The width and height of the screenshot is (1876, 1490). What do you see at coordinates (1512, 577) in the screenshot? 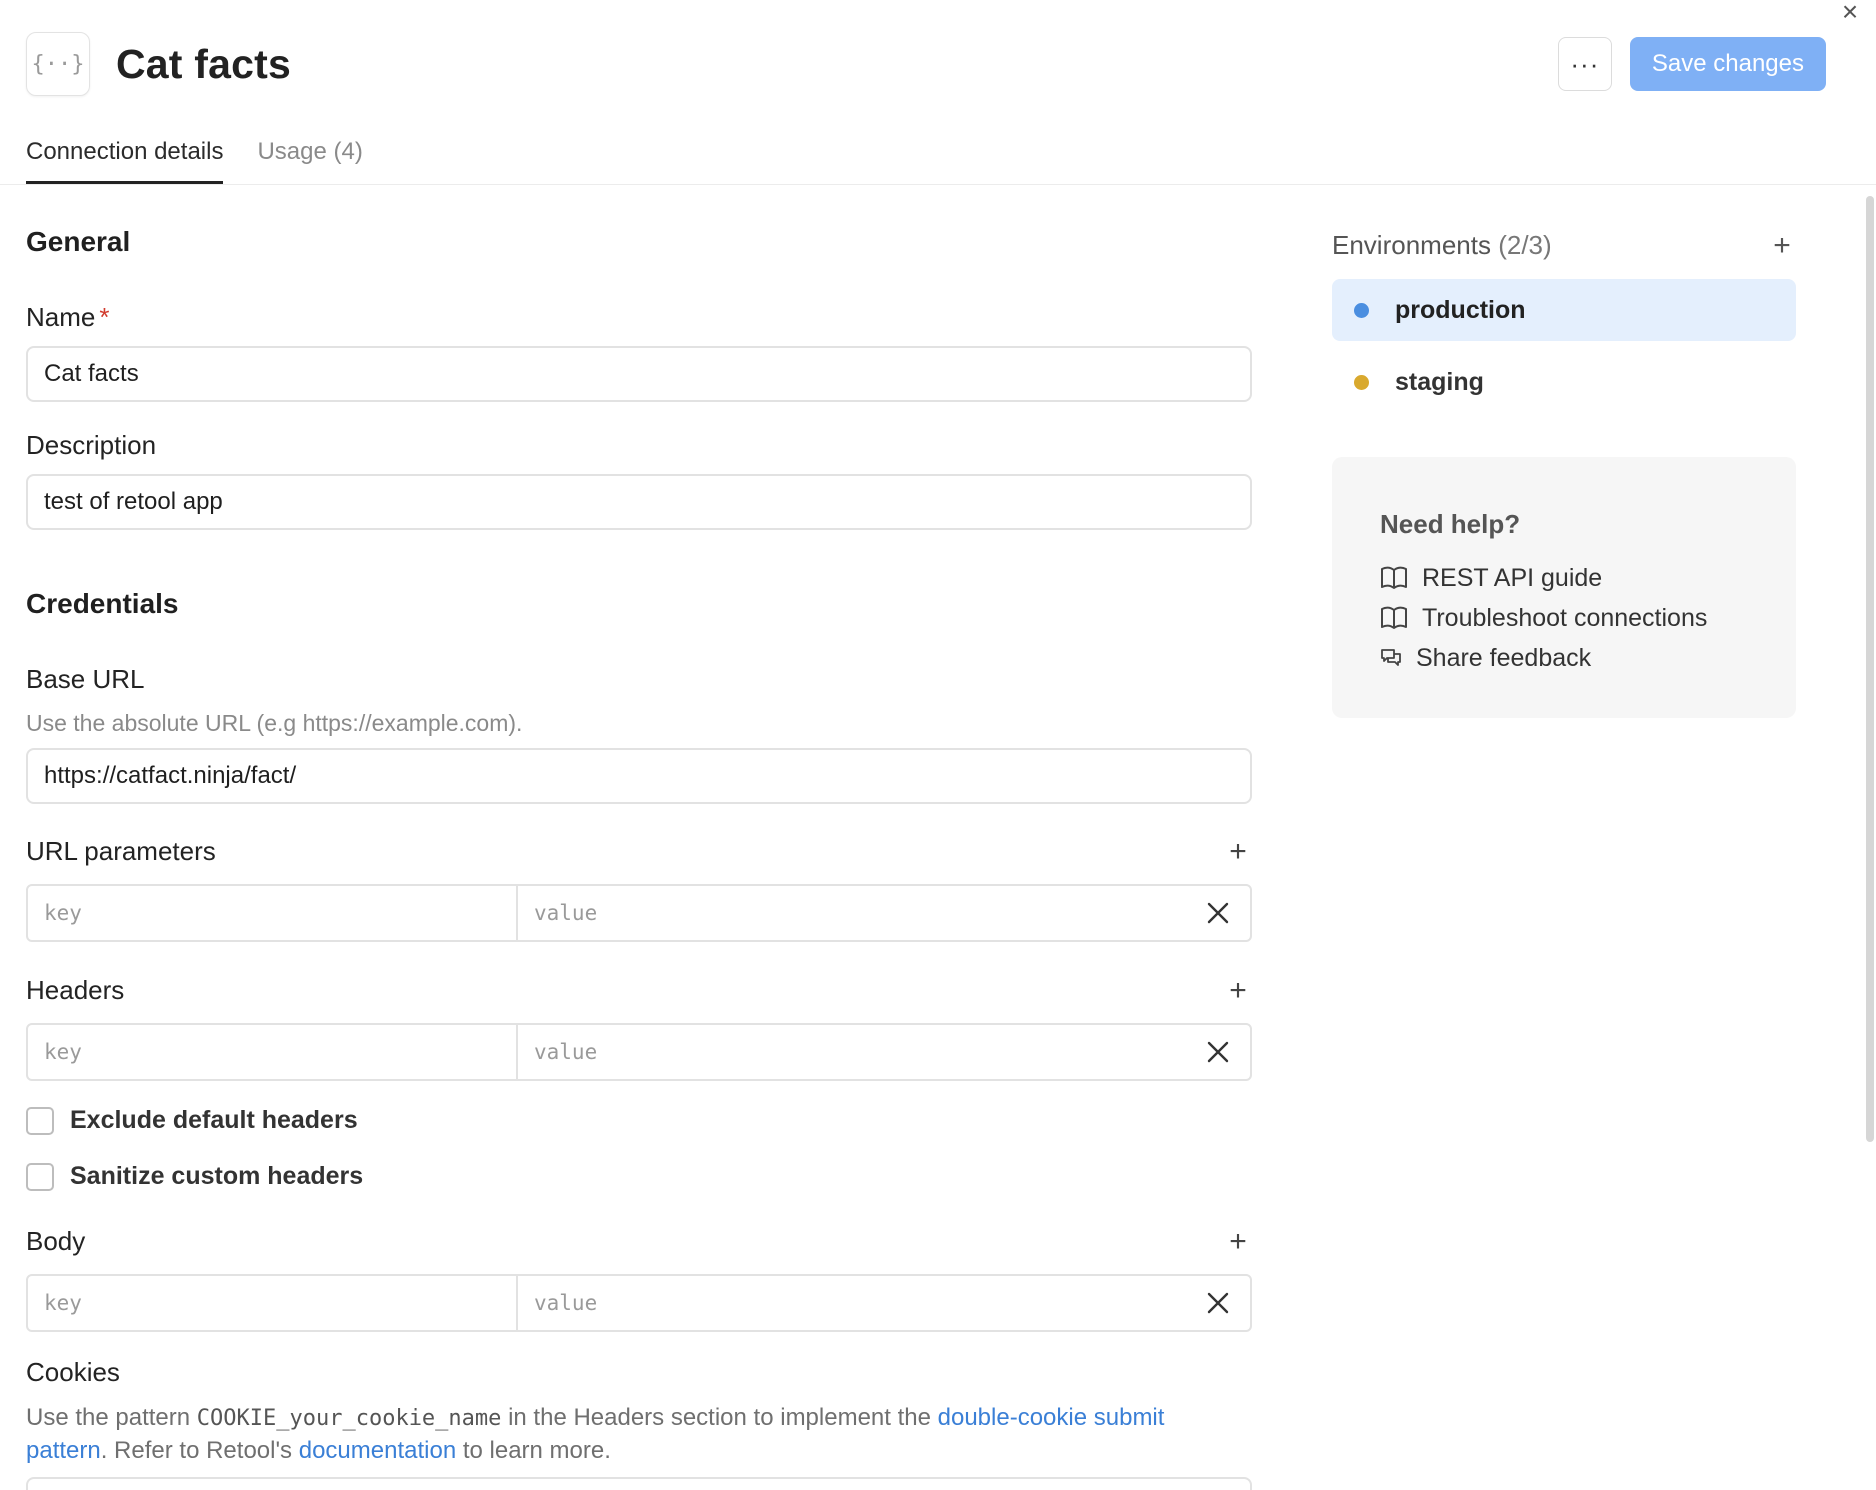
I see `help-link-label: REST API guide` at bounding box center [1512, 577].